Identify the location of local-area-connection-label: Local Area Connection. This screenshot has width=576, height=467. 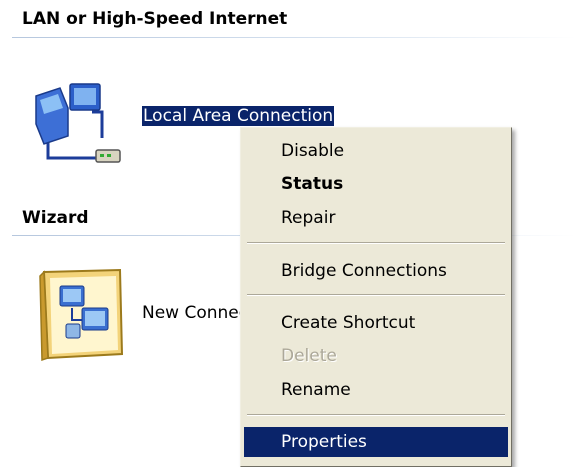
(238, 116).